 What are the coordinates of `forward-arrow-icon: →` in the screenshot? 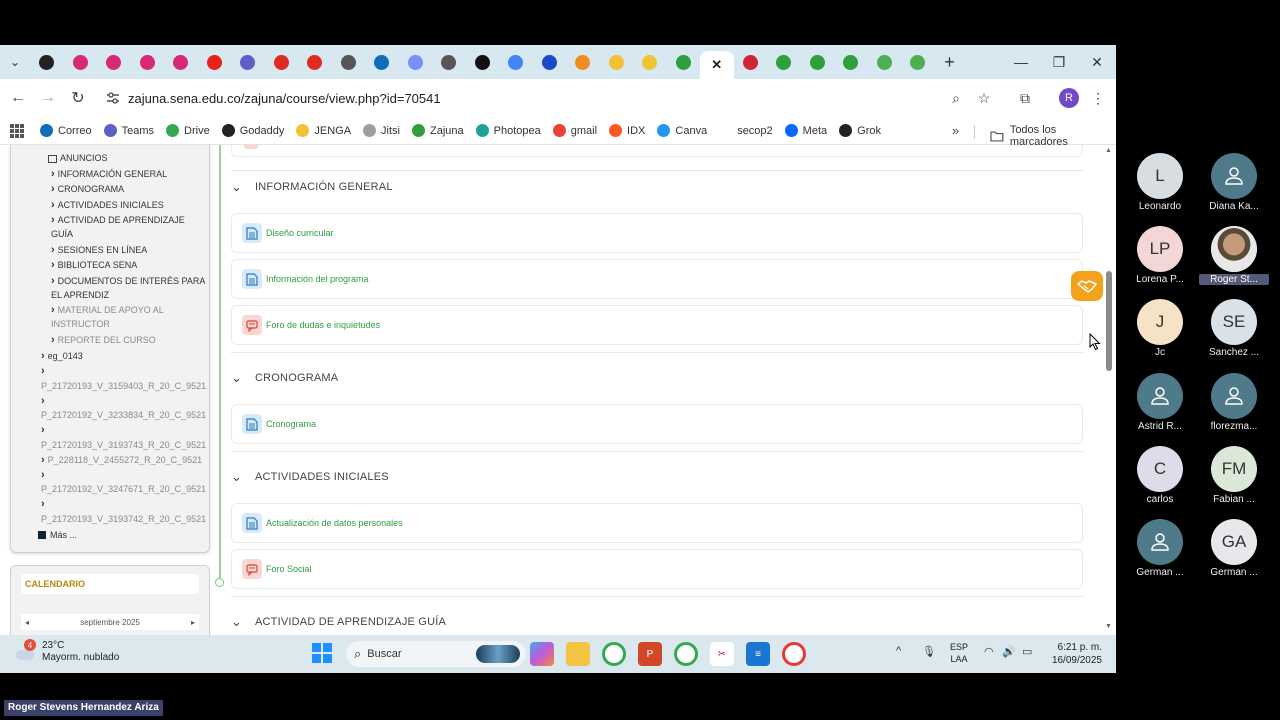 It's located at (48, 98).